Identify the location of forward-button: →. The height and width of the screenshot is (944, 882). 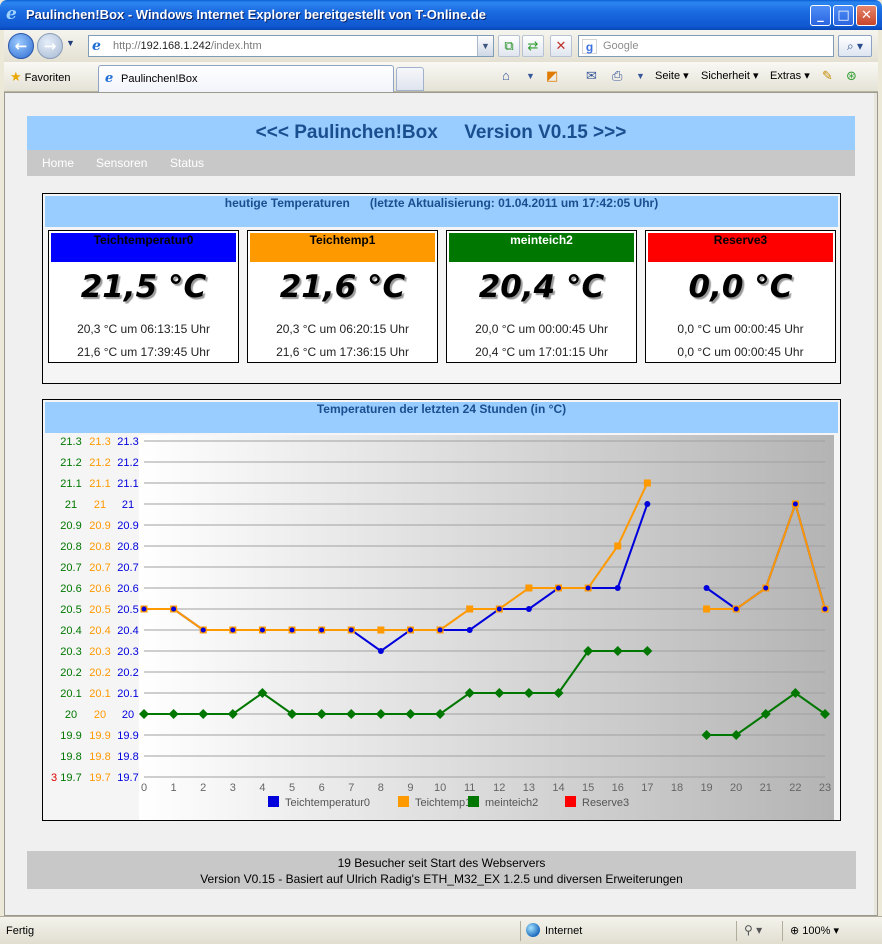
(50, 46).